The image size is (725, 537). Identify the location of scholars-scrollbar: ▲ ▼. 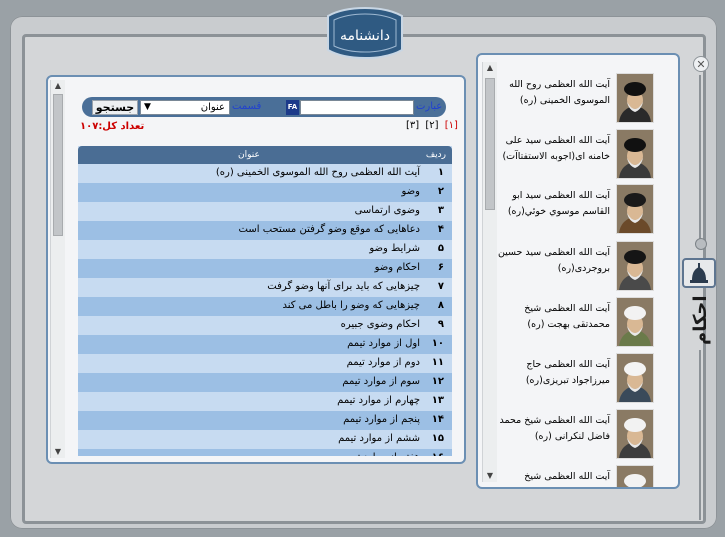
(489, 272).